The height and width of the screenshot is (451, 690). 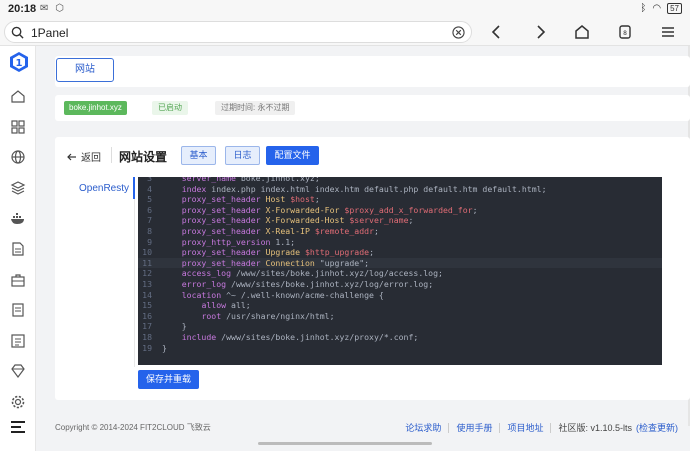 What do you see at coordinates (134, 188) in the screenshot?
I see `menu-active-indicator` at bounding box center [134, 188].